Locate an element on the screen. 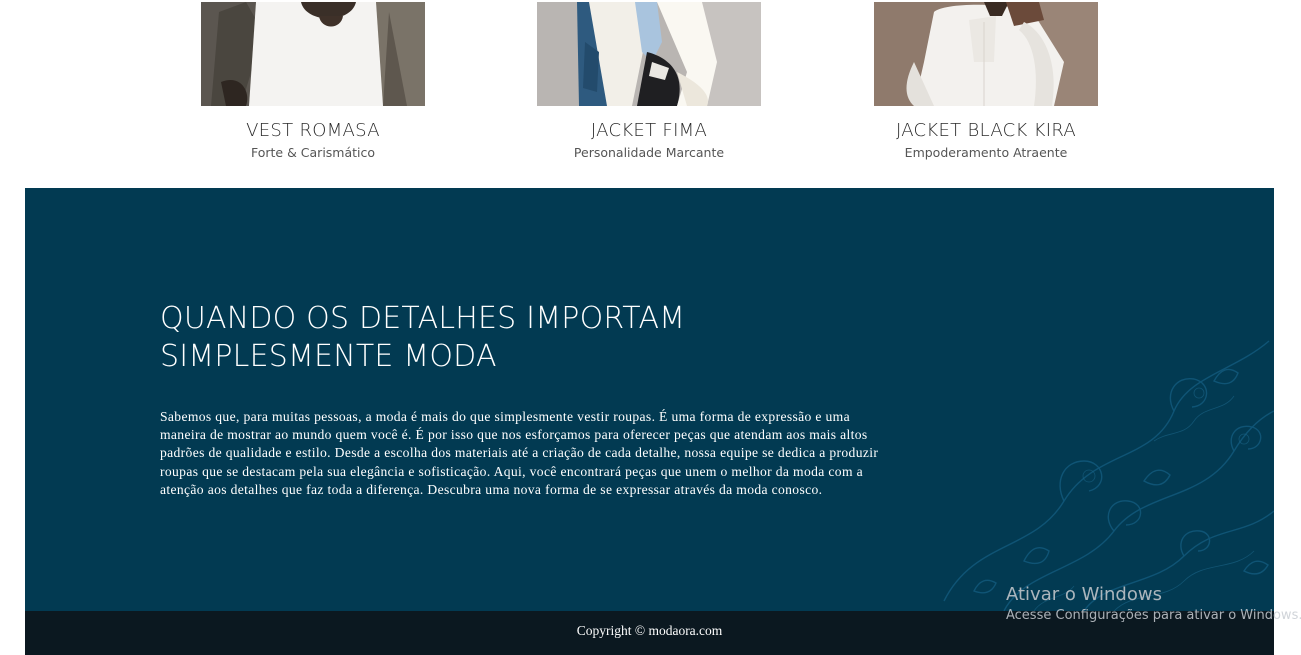 Image resolution: width=1301 pixels, height=655 pixels. product-card-jacket-fima: JACKET FIMA Personalidade Marcante is located at coordinates (649, 80).